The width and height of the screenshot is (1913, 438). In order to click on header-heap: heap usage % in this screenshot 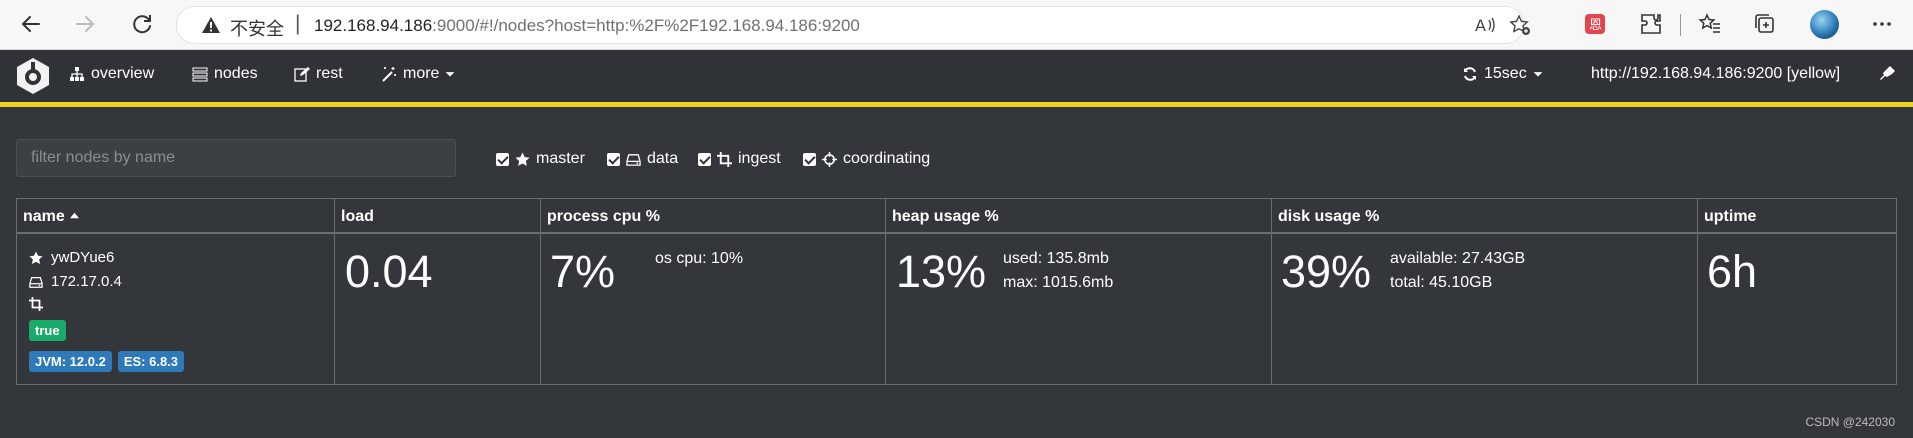, I will do `click(1078, 216)`.